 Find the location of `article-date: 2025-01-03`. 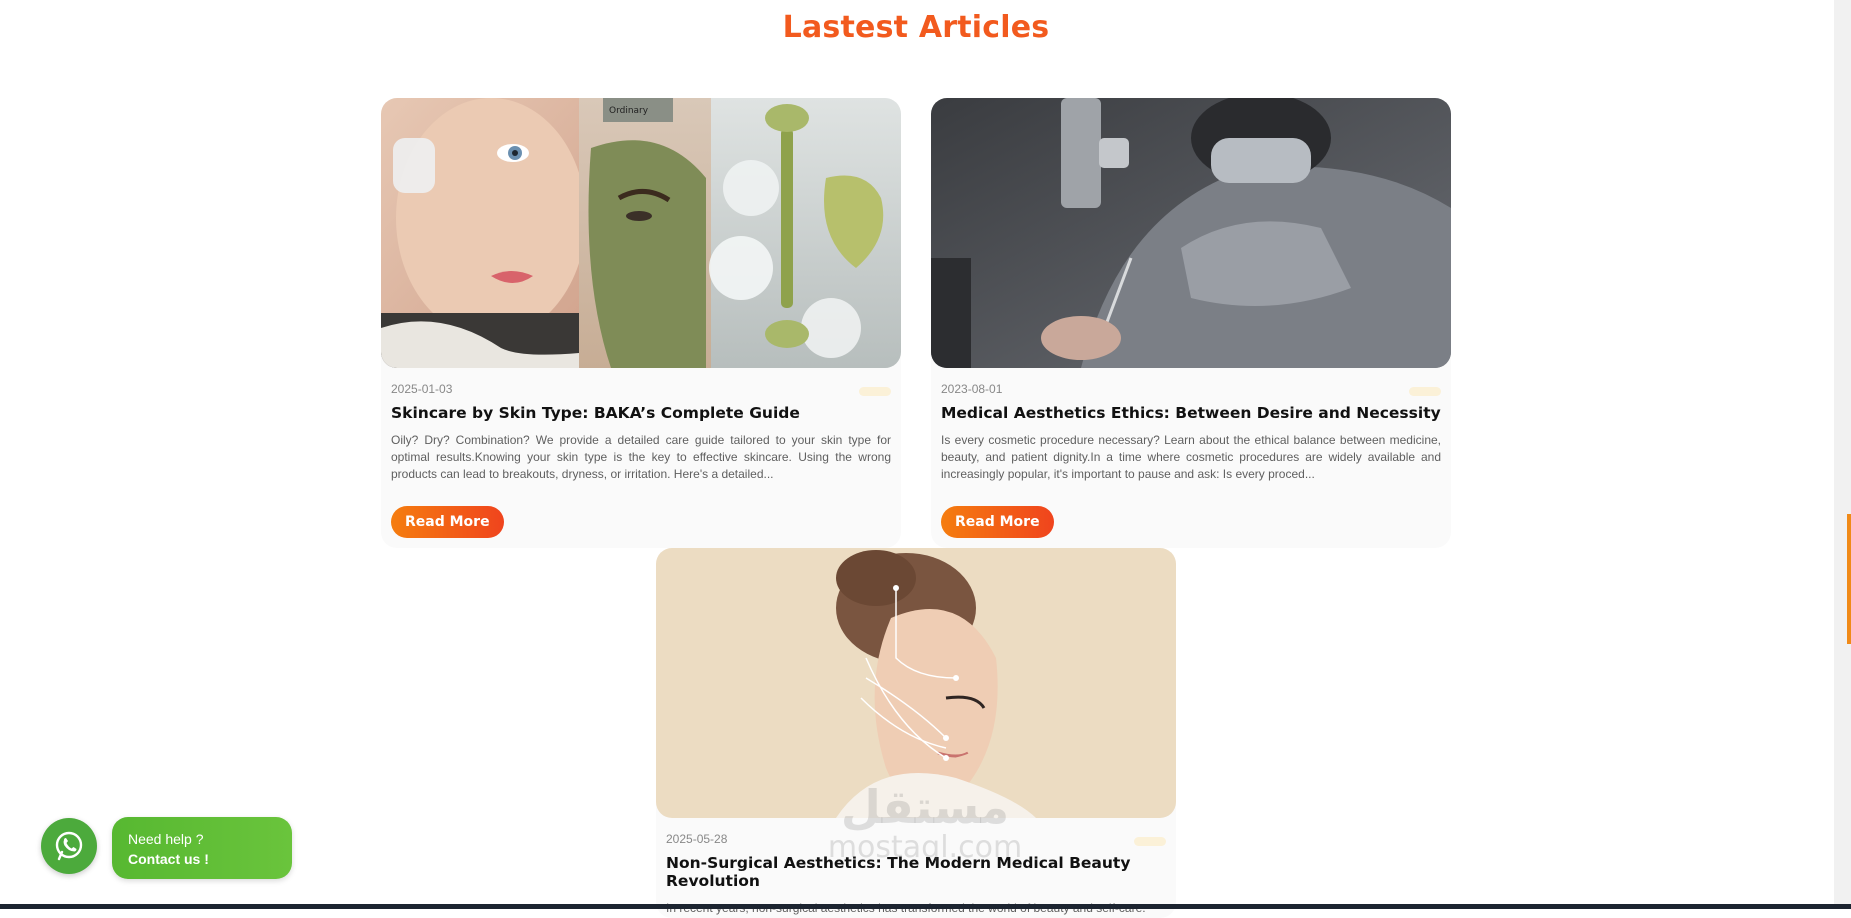

article-date: 2025-01-03 is located at coordinates (422, 389).